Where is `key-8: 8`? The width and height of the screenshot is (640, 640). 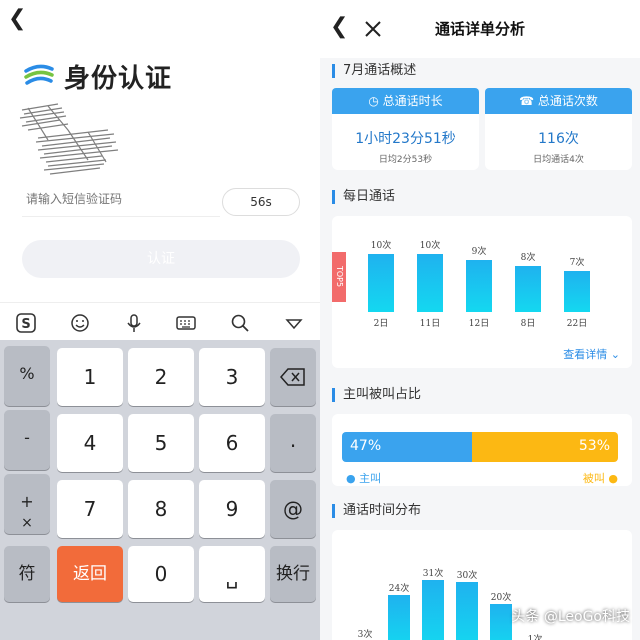 key-8: 8 is located at coordinates (161, 509).